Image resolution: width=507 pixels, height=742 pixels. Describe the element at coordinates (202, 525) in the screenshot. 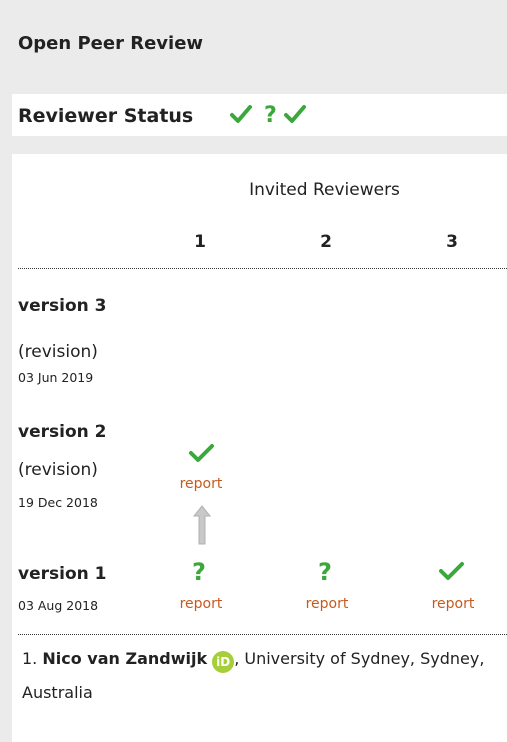

I see `arrow-up-icon` at that location.